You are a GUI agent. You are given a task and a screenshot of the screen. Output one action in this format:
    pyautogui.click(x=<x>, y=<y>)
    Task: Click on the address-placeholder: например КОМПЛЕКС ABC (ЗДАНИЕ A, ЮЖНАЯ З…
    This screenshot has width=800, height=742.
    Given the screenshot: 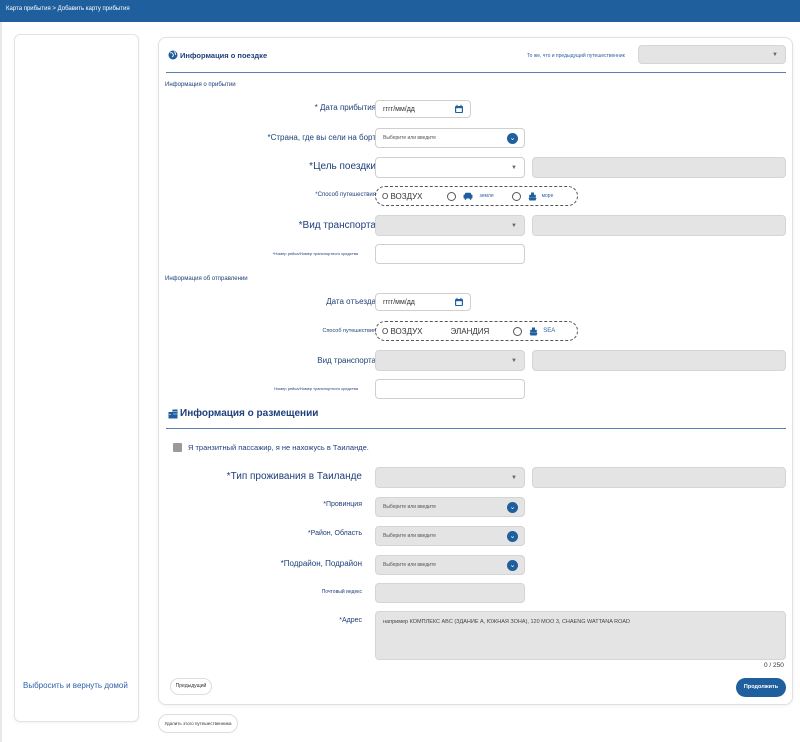 What is the action you would take?
    pyautogui.click(x=506, y=622)
    